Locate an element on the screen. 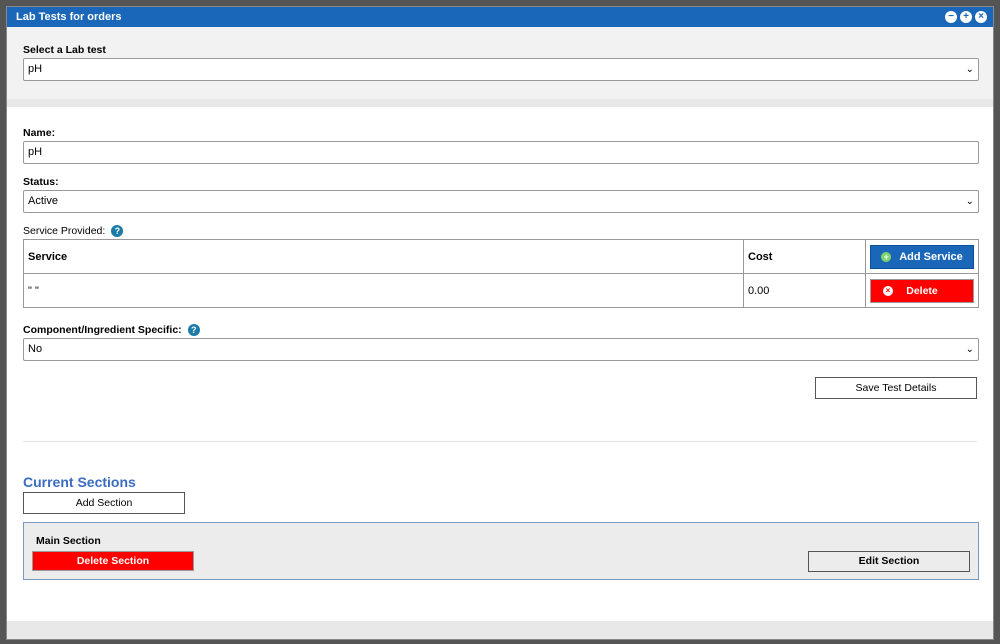 The width and height of the screenshot is (1000, 644). component-specific-value: No is located at coordinates (35, 349).